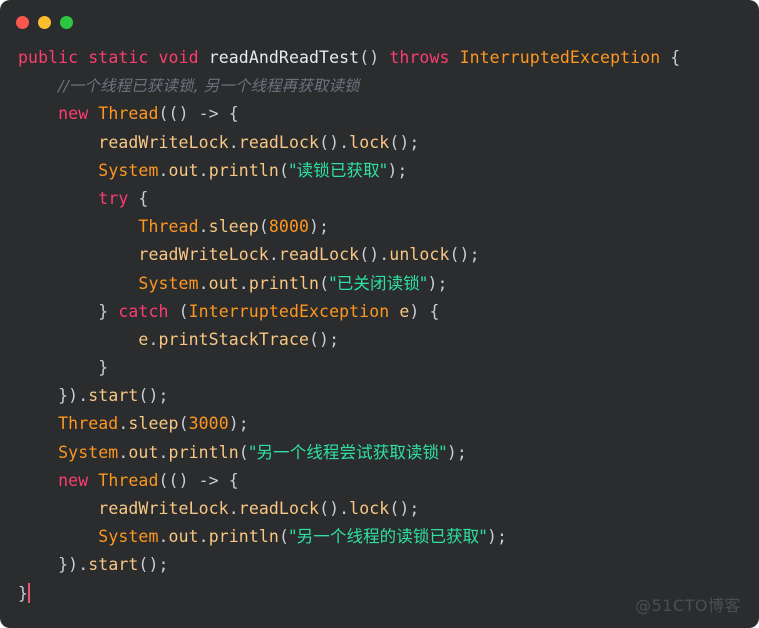  I want to click on code-token-kw: new, so click(73, 114).